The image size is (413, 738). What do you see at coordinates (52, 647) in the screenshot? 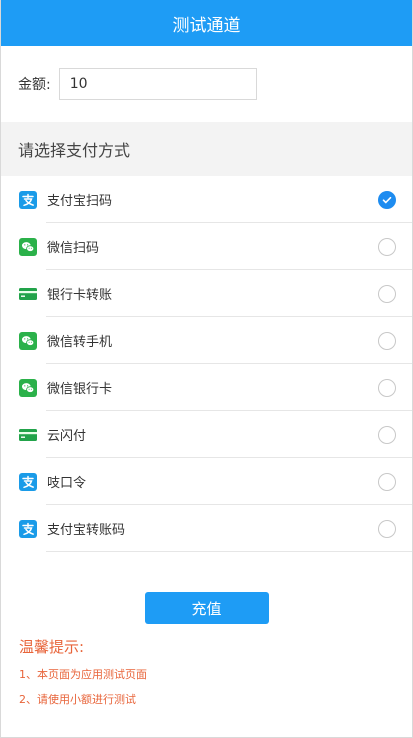
I see `tips-title: 温馨提示:` at bounding box center [52, 647].